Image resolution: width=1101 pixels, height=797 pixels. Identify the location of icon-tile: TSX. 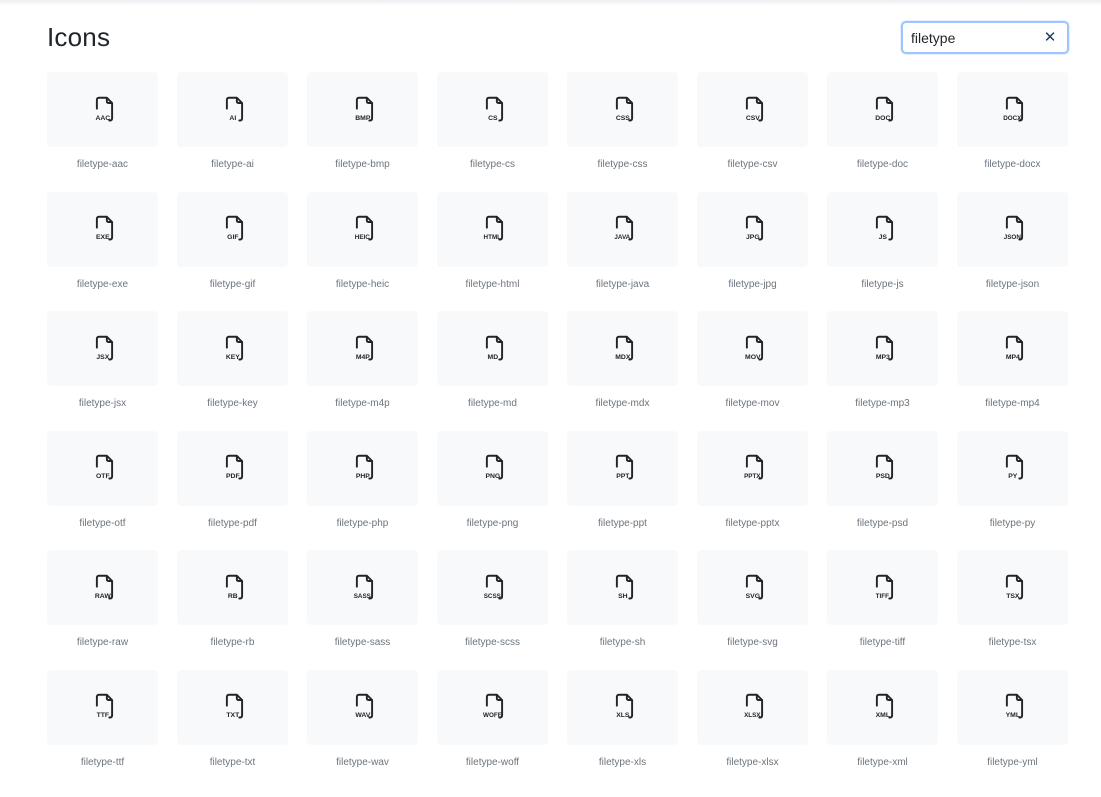
(1012, 587).